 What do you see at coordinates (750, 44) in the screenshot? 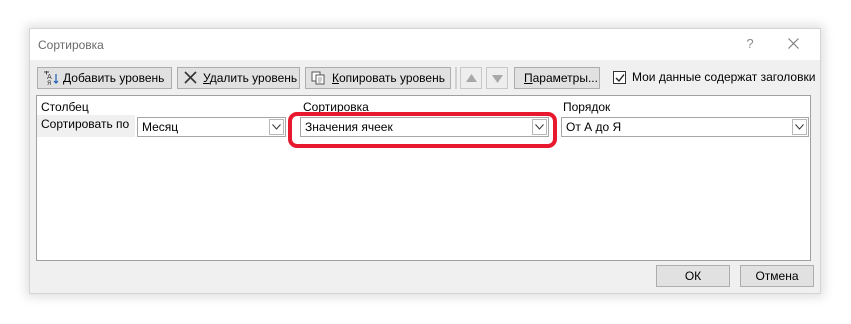
I see `help-button: ?` at bounding box center [750, 44].